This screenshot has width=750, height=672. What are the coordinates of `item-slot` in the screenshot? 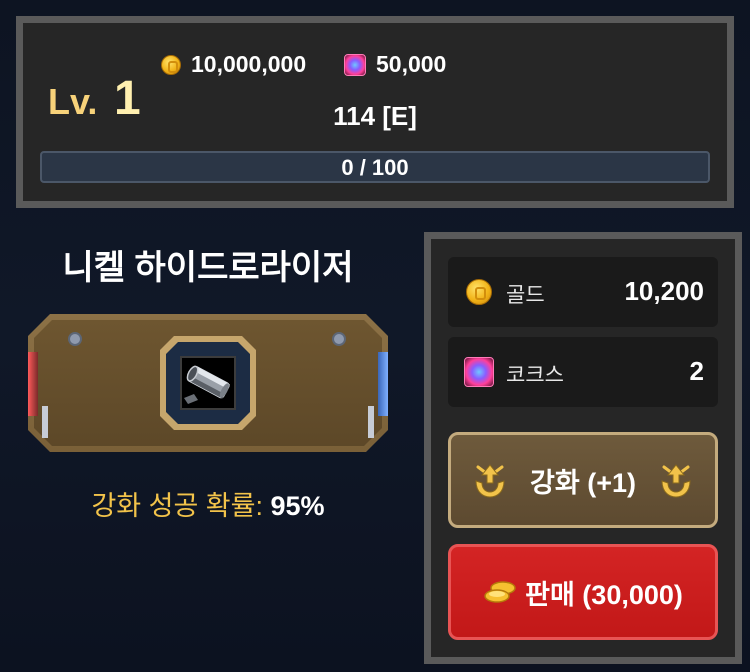 It's located at (208, 383).